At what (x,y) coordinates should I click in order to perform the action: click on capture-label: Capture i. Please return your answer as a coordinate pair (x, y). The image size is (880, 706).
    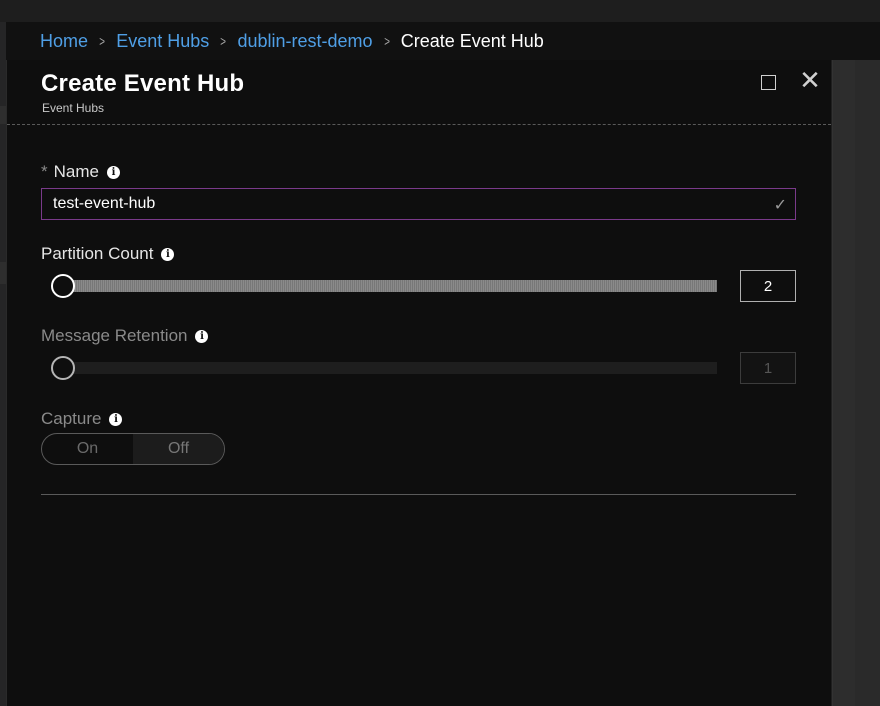
    Looking at the image, I should click on (82, 419).